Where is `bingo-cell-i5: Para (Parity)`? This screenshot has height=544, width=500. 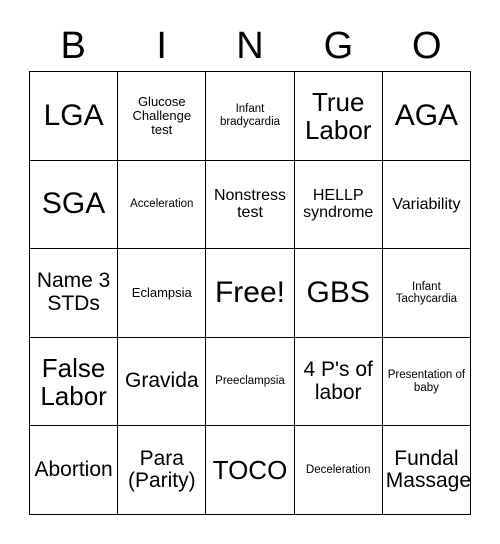 bingo-cell-i5: Para (Parity) is located at coordinates (162, 470).